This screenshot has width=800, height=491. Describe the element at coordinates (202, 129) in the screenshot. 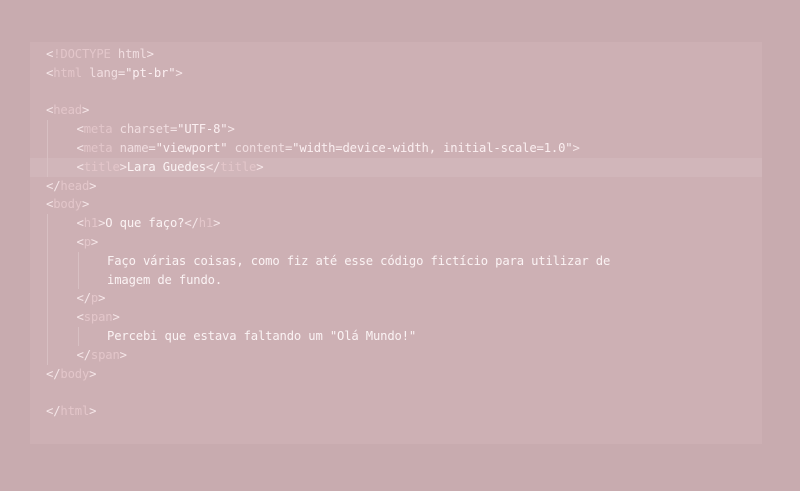

I see `attr-value: "UTF-8"` at that location.